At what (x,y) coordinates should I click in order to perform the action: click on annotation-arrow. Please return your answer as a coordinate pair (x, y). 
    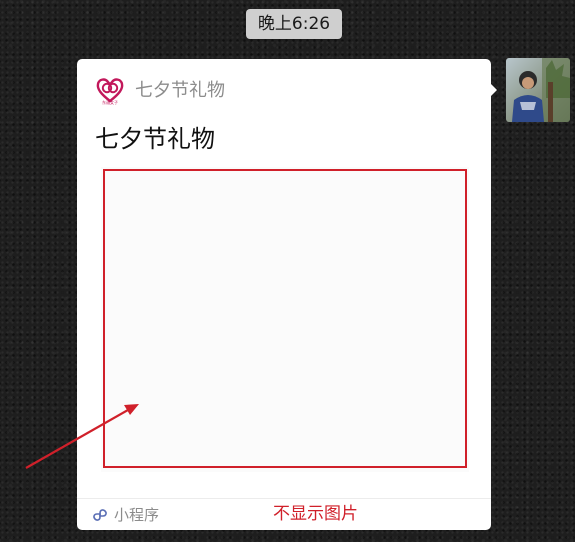
    Looking at the image, I should click on (82, 436).